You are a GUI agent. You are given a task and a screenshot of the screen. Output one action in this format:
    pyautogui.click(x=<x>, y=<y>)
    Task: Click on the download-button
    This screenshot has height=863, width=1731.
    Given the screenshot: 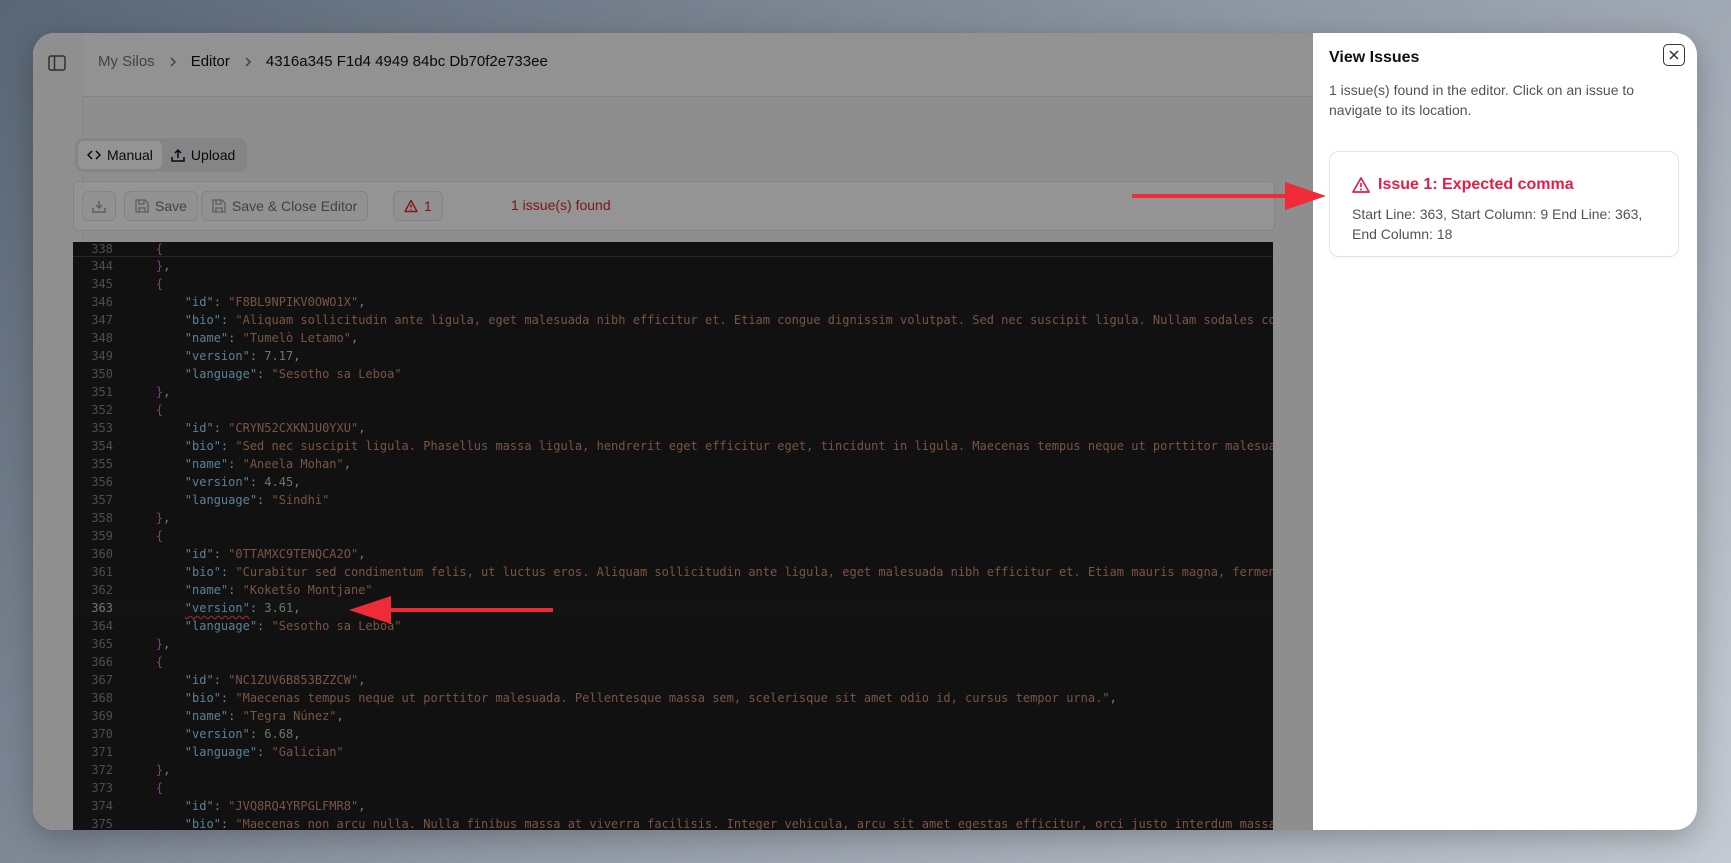 What is the action you would take?
    pyautogui.click(x=99, y=206)
    